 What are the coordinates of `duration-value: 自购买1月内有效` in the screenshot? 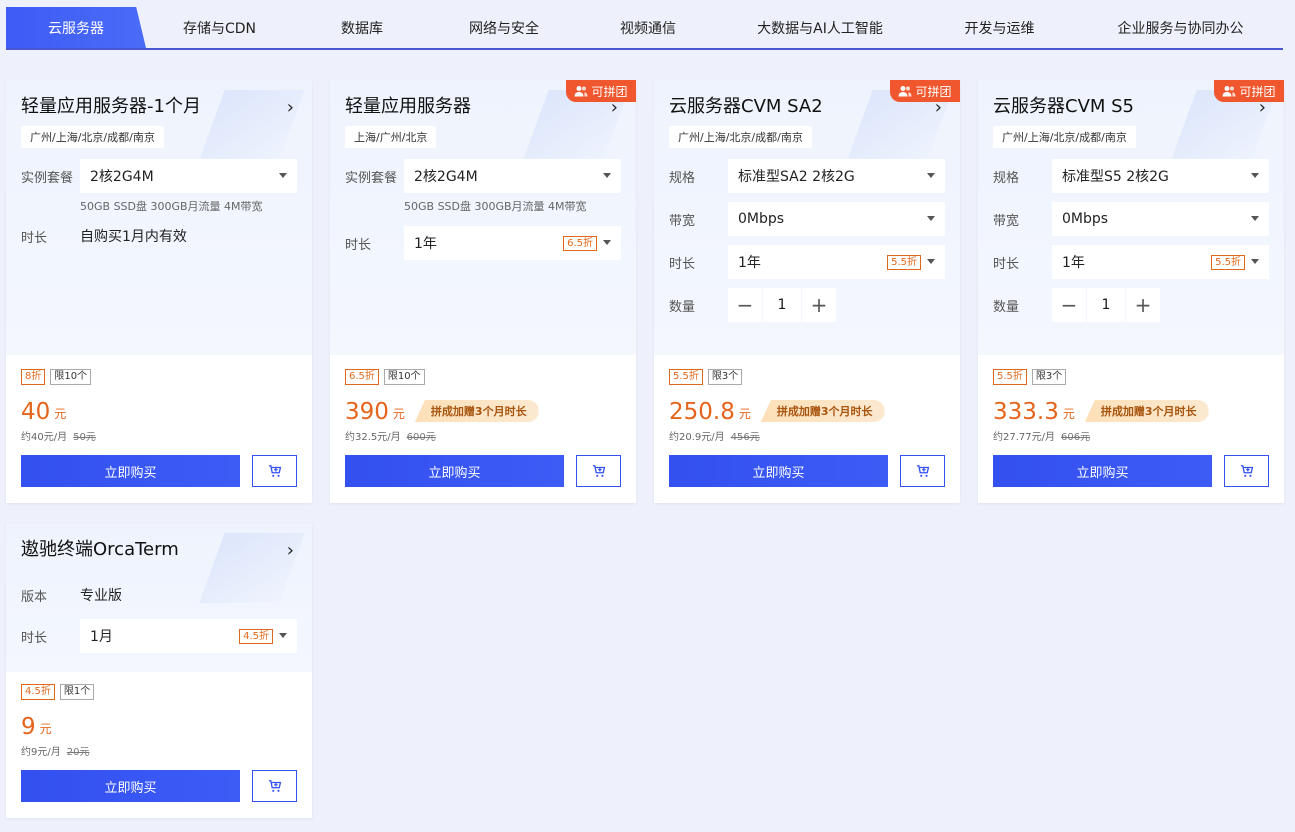 It's located at (133, 237).